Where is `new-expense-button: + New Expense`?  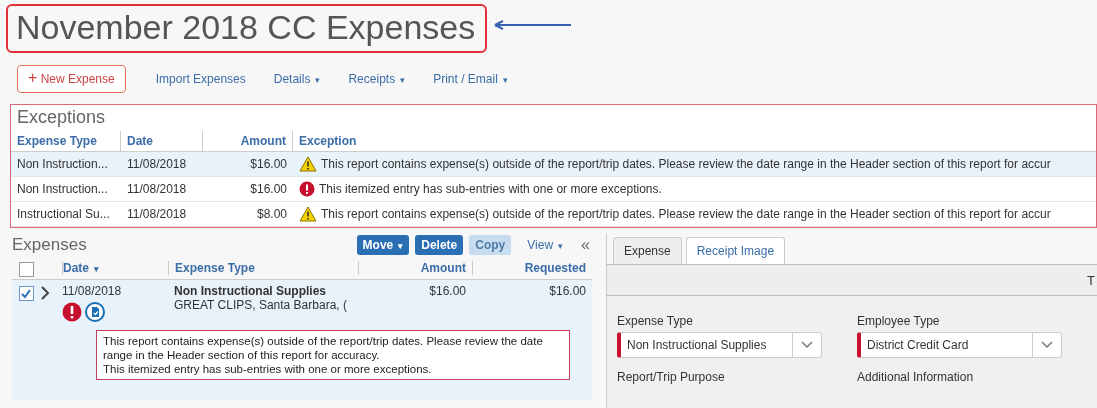 new-expense-button: + New Expense is located at coordinates (71, 79).